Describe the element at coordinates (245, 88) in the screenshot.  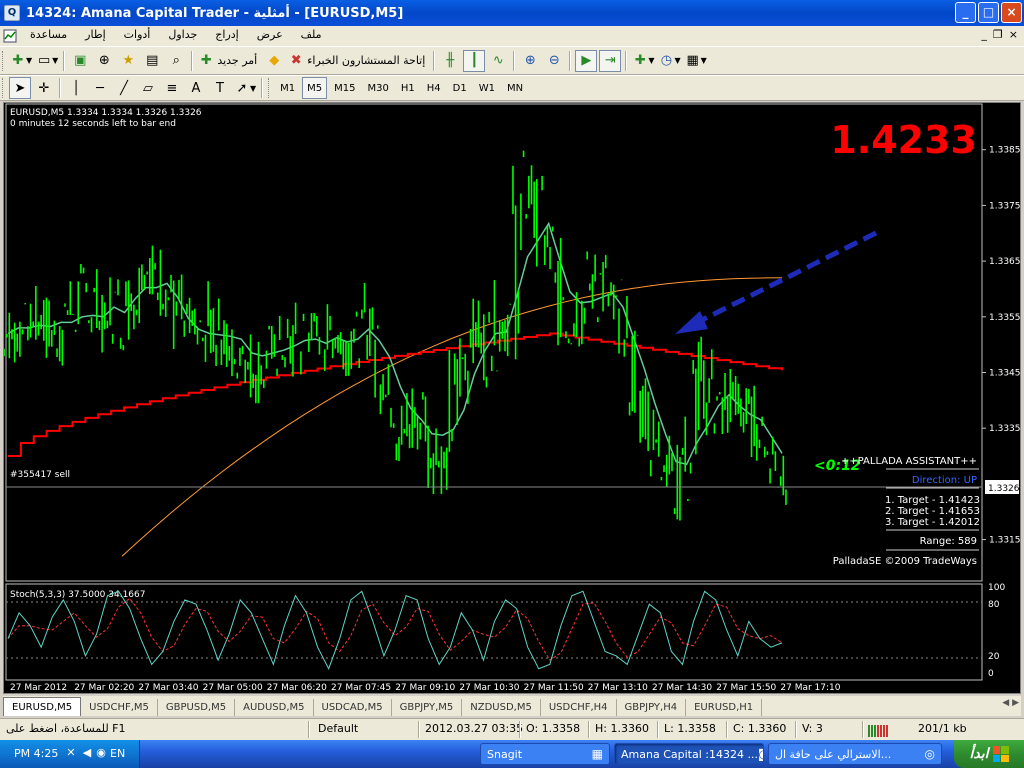
I see `arrows-button: ➚ ▼` at that location.